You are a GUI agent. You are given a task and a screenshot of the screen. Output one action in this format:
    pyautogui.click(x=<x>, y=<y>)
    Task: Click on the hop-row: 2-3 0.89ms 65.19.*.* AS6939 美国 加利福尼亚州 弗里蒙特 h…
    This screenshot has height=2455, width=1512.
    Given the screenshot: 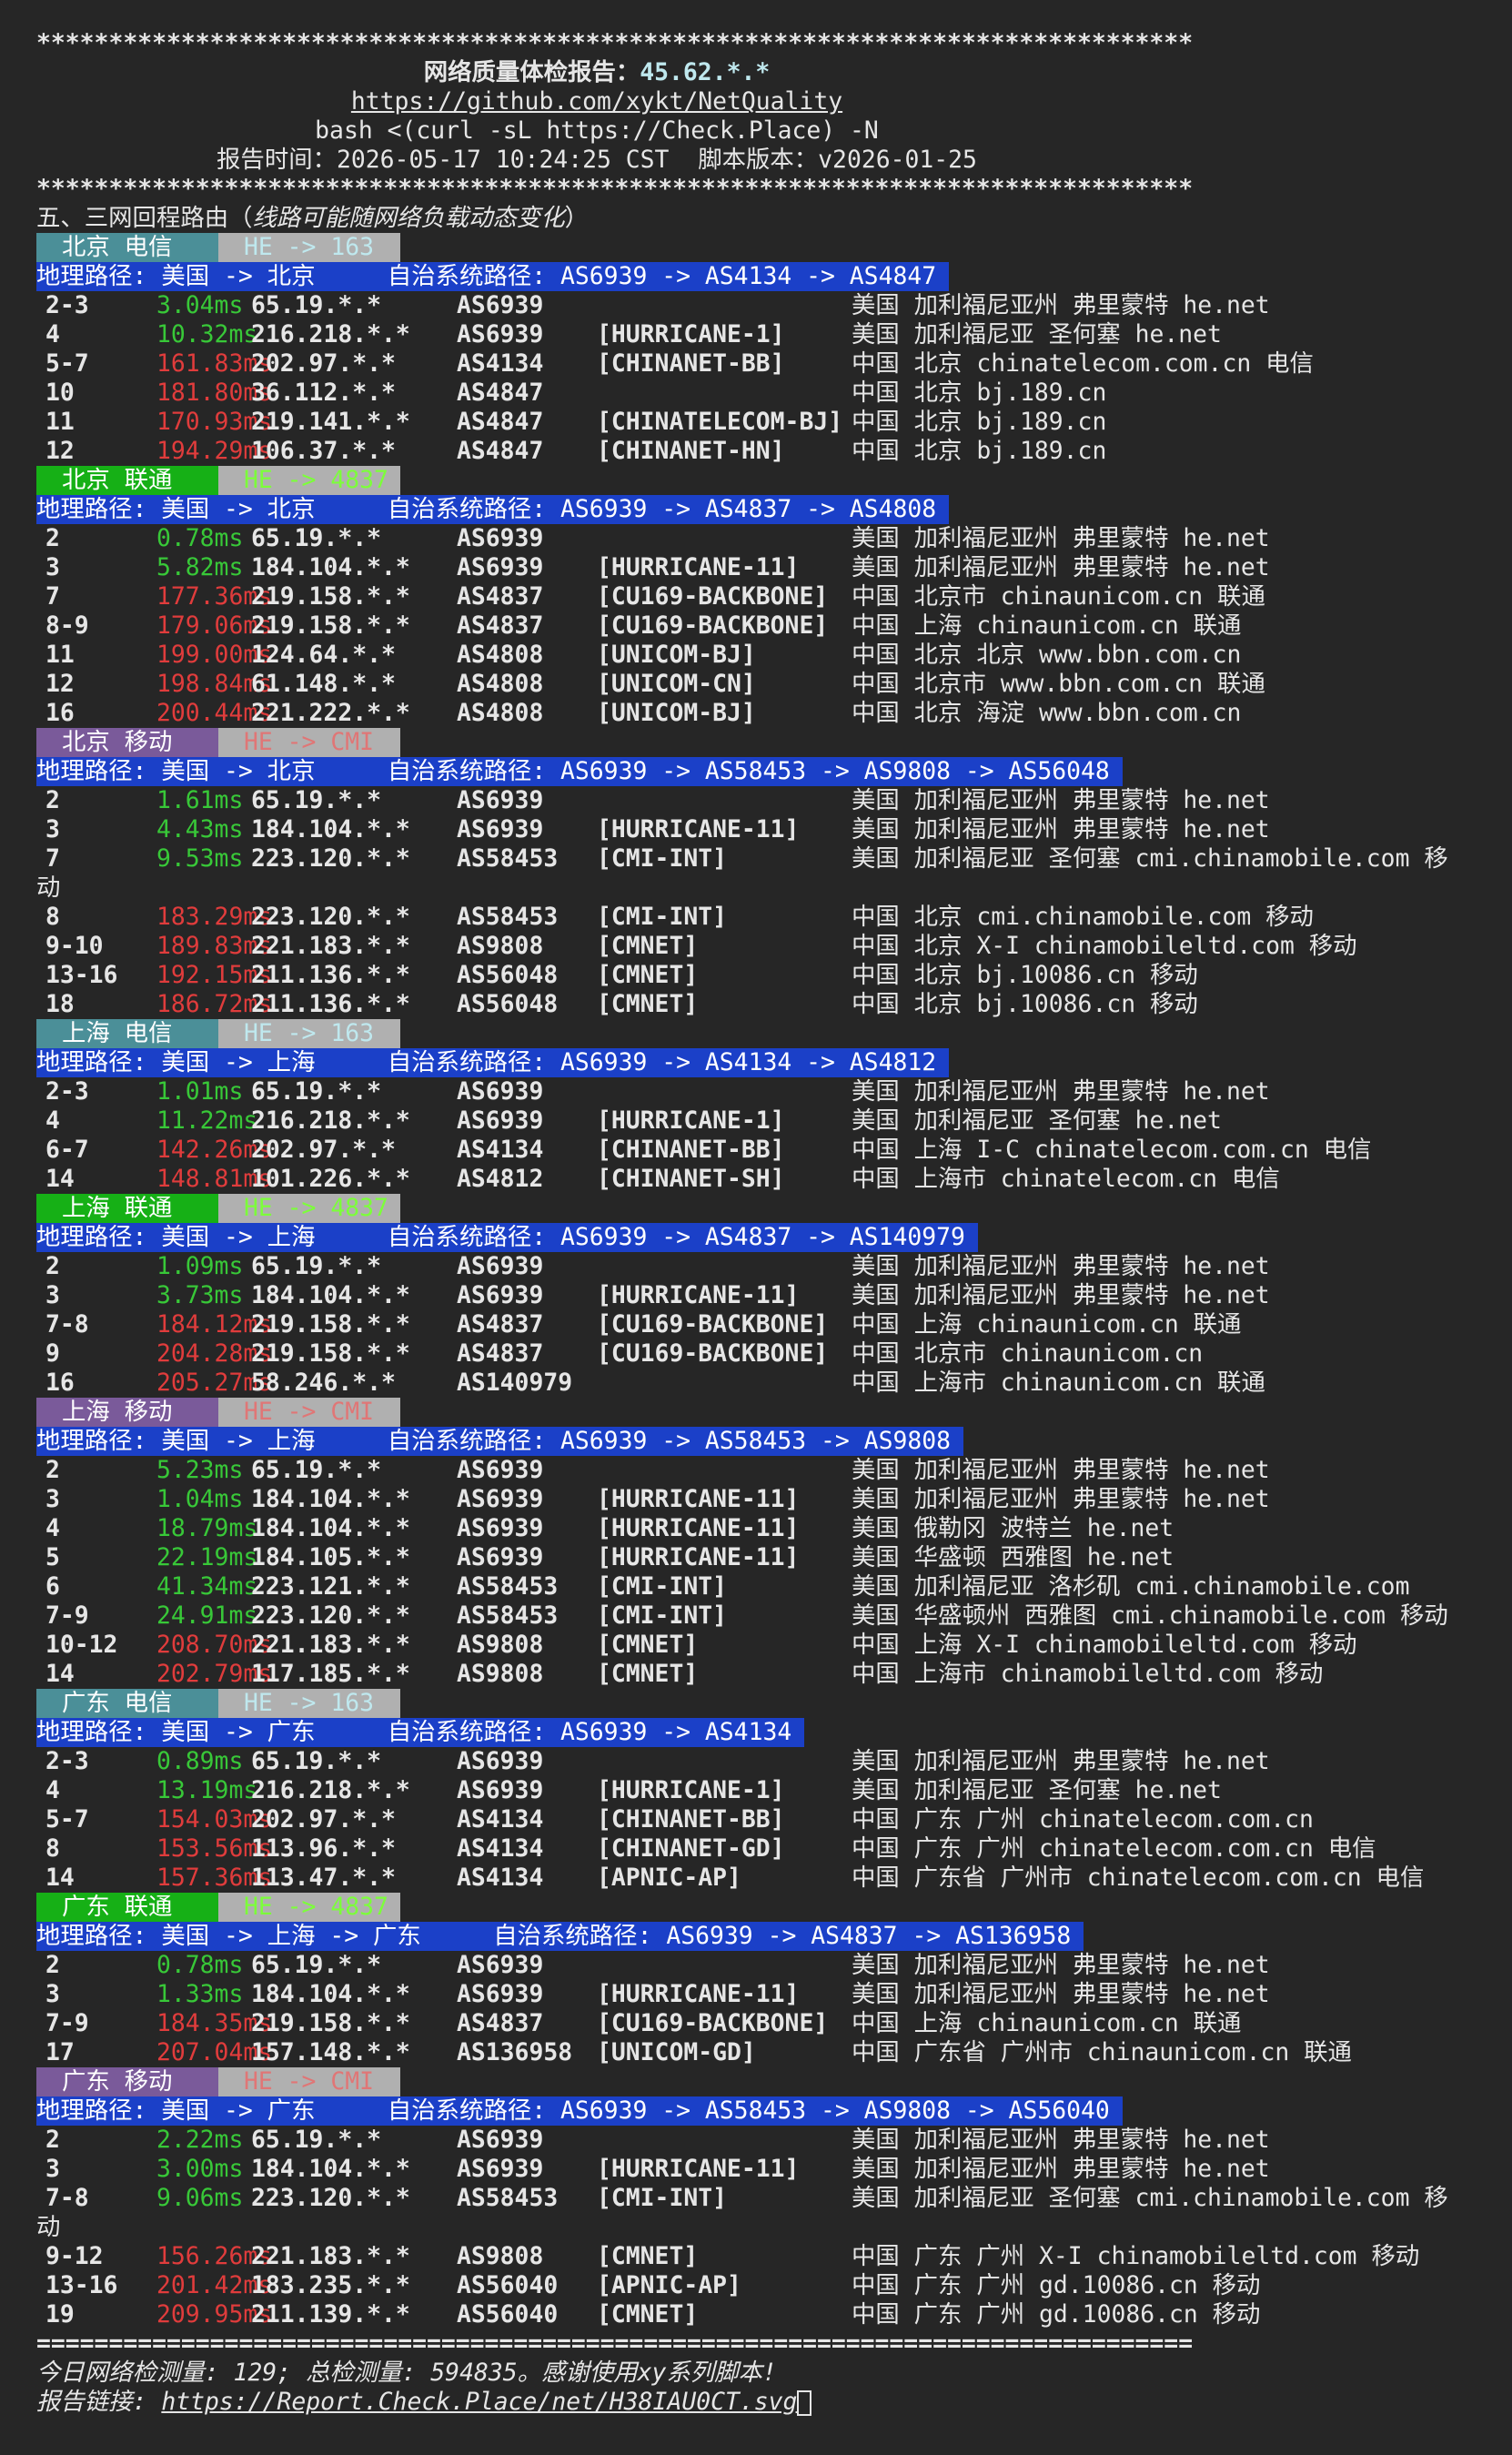 What is the action you would take?
    pyautogui.click(x=764, y=1761)
    